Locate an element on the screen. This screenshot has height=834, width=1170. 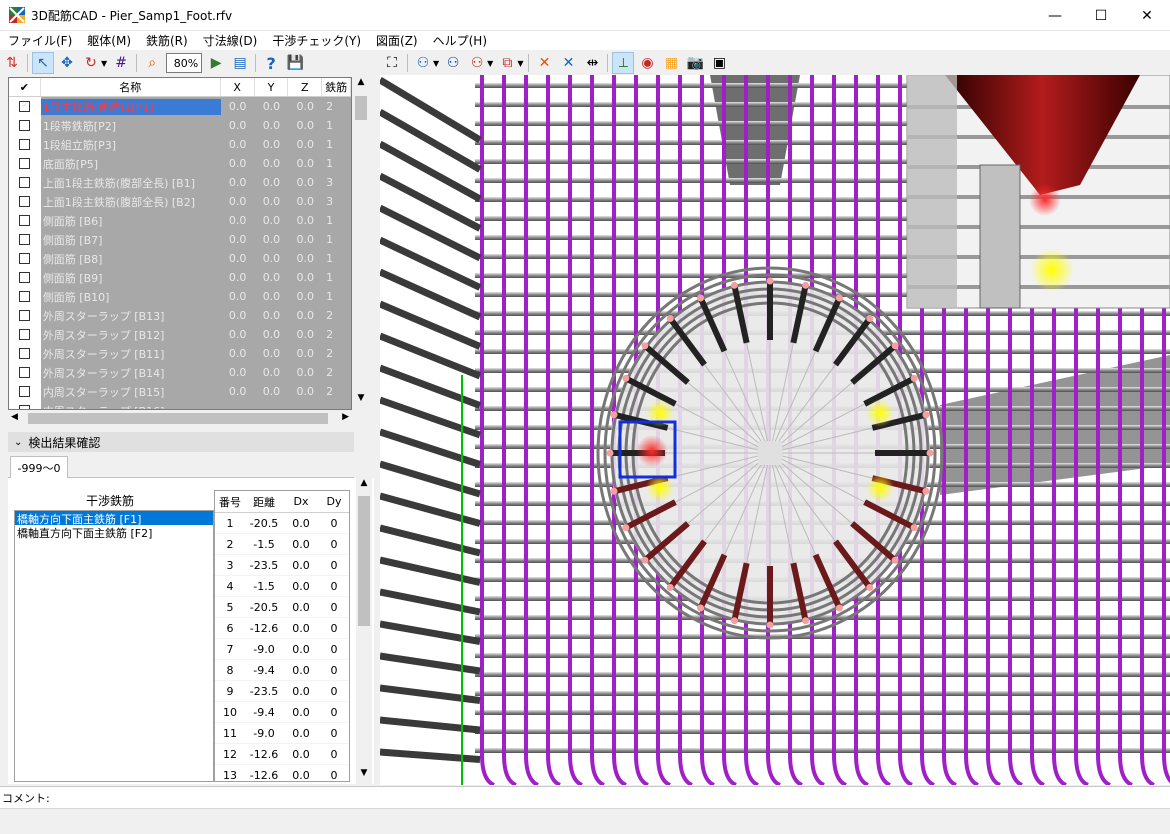
camera-icon: 📷 is located at coordinates (695, 63).